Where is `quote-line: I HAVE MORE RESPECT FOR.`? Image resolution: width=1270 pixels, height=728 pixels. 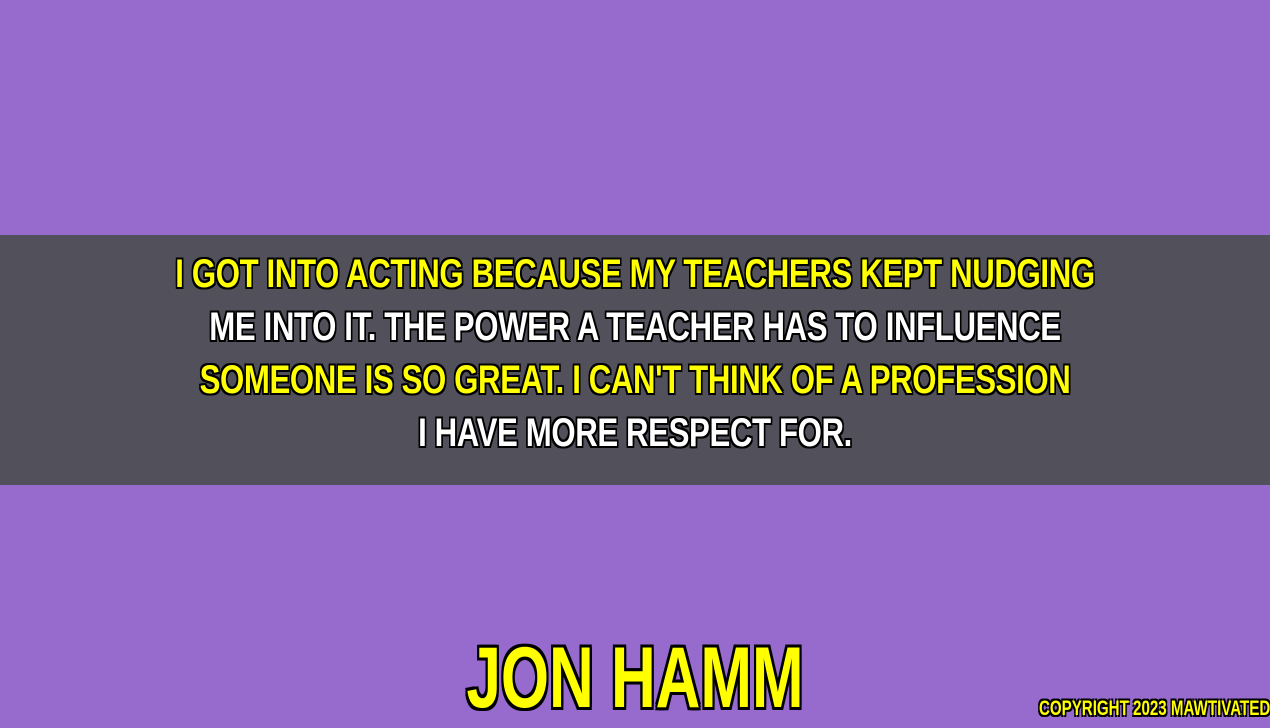
quote-line: I HAVE MORE RESPECT FOR. is located at coordinates (635, 433).